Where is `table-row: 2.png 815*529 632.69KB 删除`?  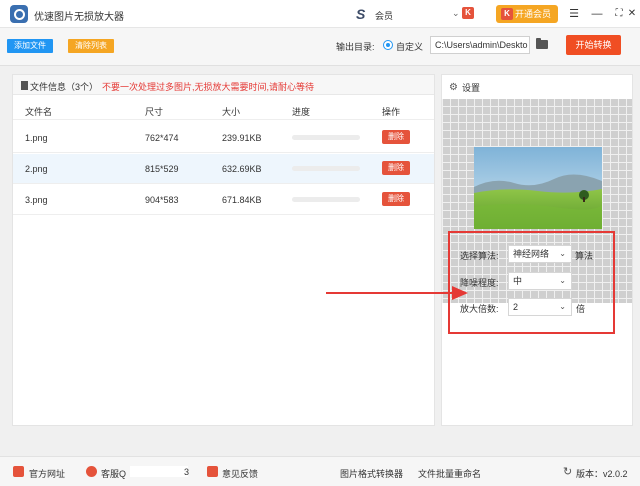
table-row: 2.png 815*529 632.69KB 删除 is located at coordinates (223, 169).